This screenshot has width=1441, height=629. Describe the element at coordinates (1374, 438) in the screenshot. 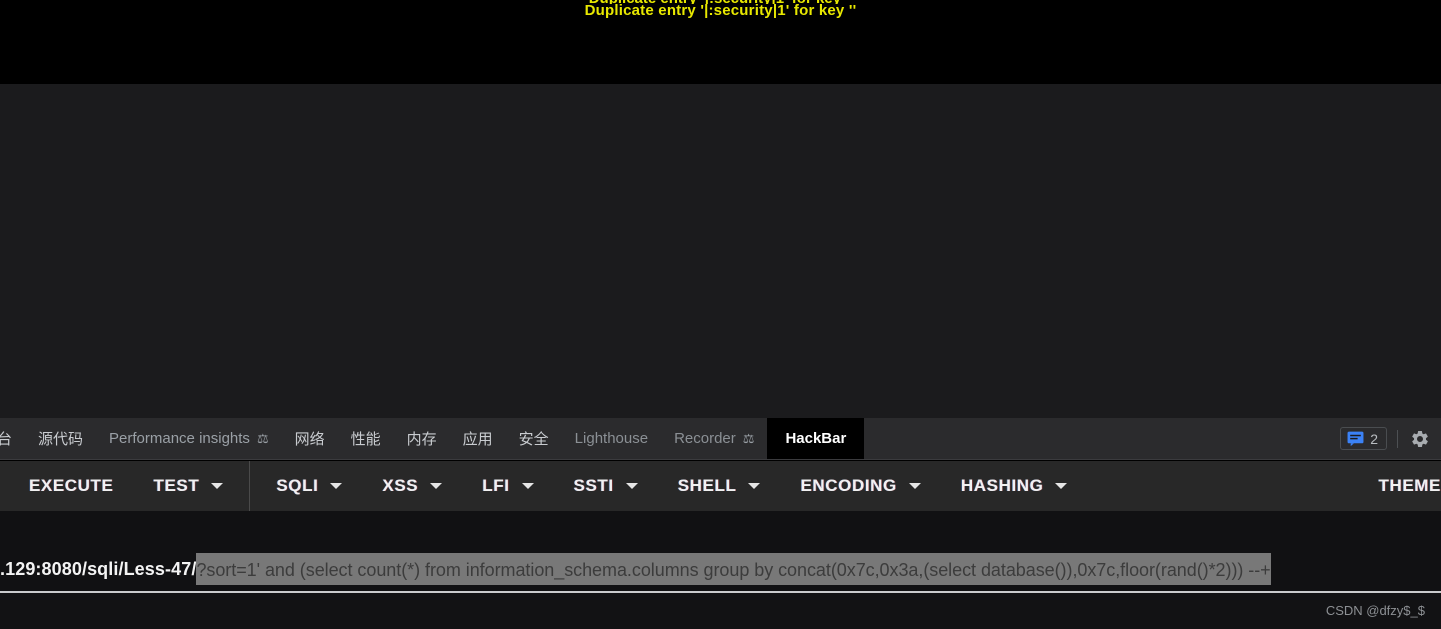

I see `issues-count: 2` at that location.